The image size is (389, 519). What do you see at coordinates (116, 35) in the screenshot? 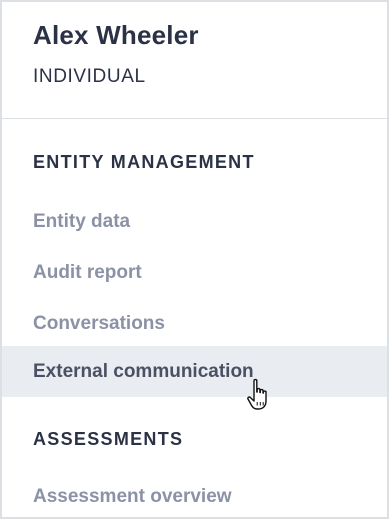
I see `user-name: Alex Wheeler` at bounding box center [116, 35].